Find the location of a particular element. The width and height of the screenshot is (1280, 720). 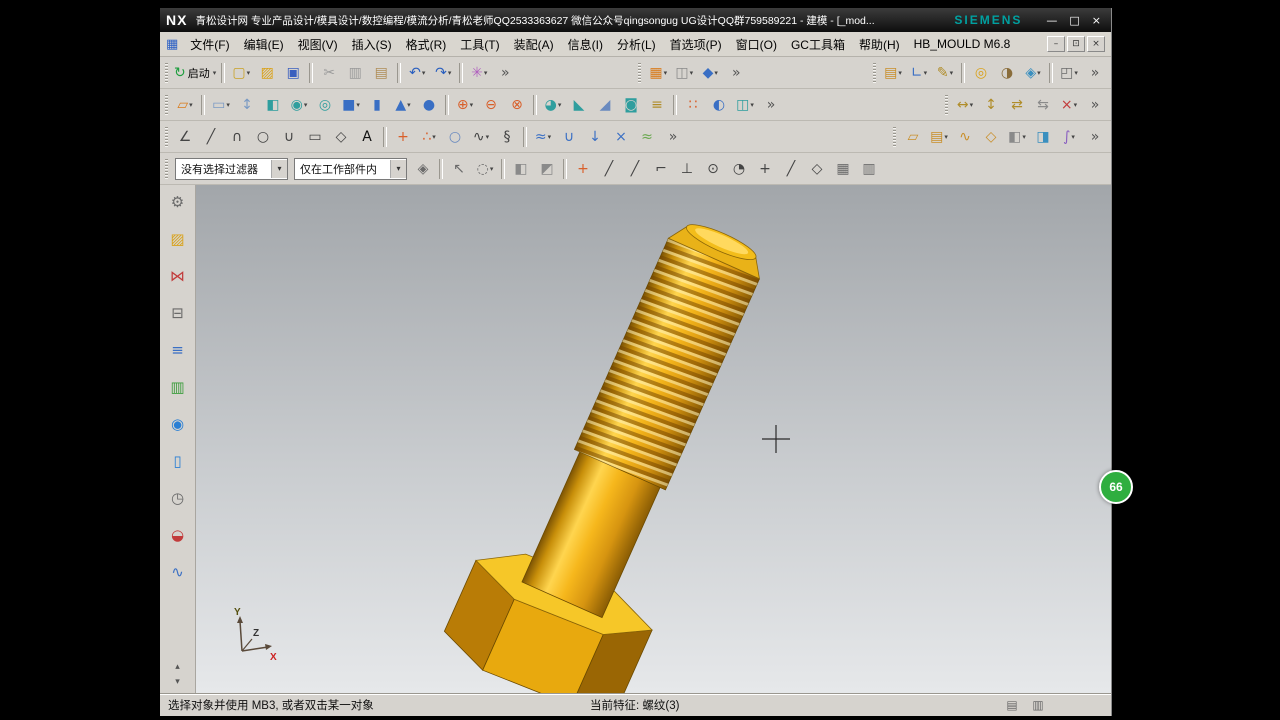

spotlight-button: ◈ ▾ is located at coordinates (1033, 73).